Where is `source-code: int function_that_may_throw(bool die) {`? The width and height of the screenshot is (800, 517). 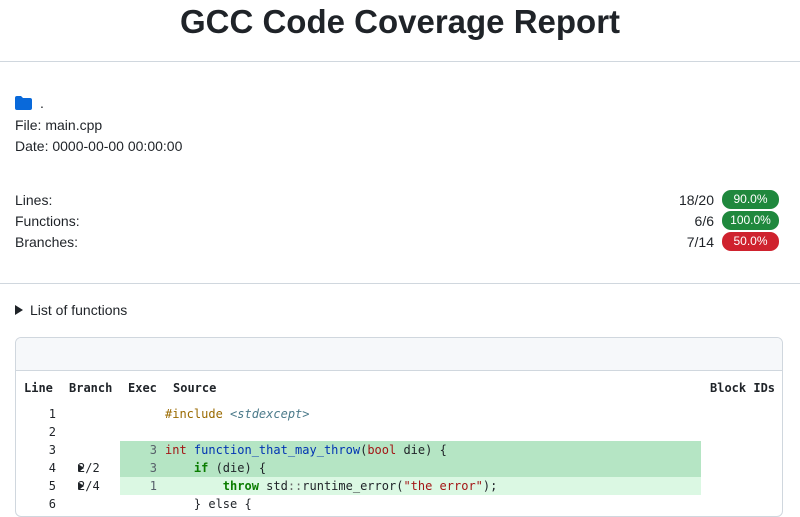 source-code: int function_that_may_throw(bool die) { is located at coordinates (306, 450).